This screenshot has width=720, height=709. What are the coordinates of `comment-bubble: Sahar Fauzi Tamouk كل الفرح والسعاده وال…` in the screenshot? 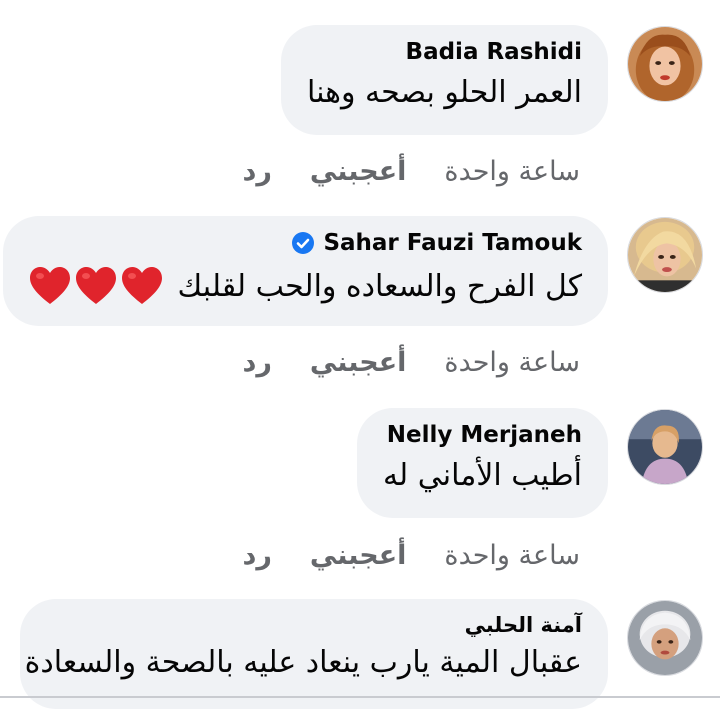 It's located at (305, 271).